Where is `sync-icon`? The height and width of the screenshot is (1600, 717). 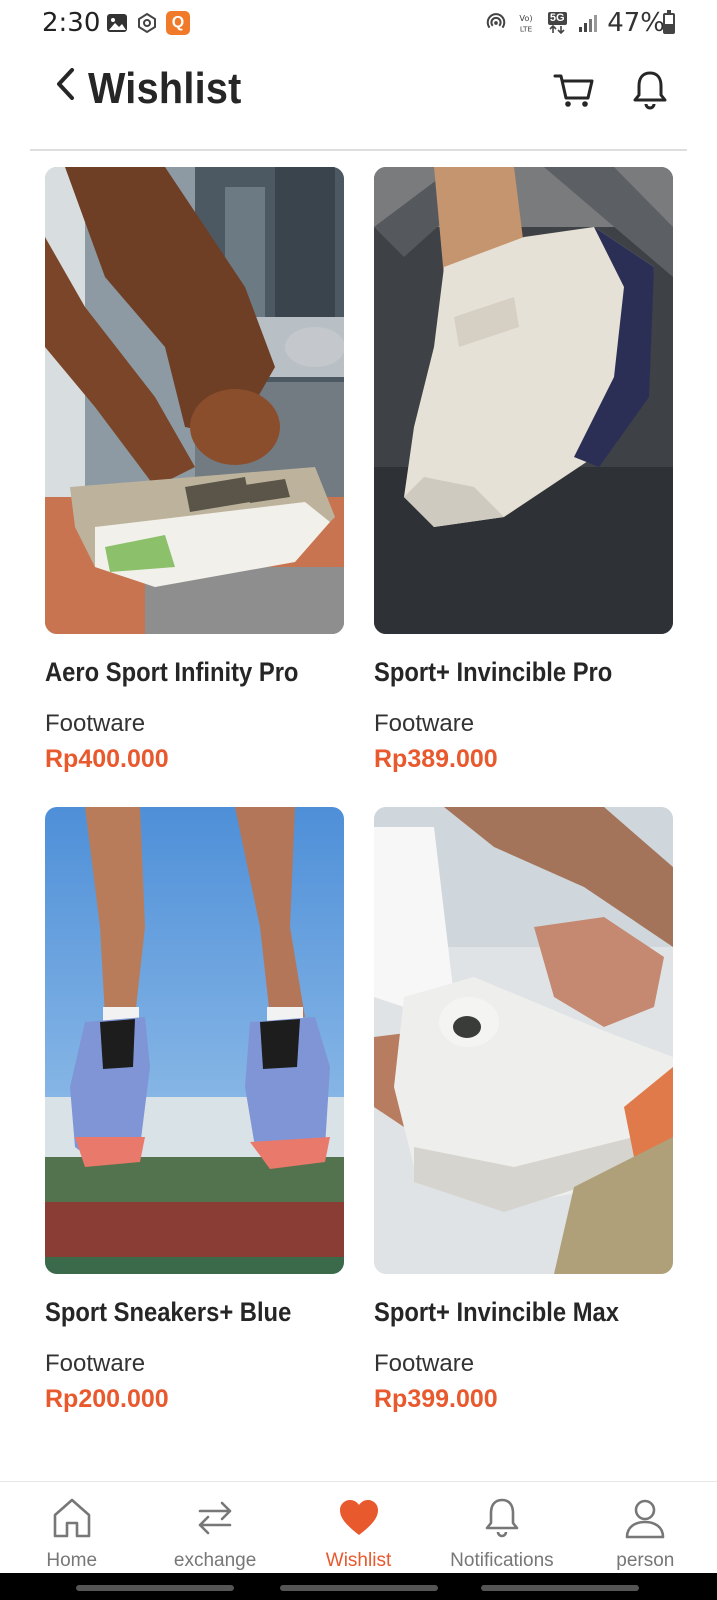
sync-icon is located at coordinates (147, 23).